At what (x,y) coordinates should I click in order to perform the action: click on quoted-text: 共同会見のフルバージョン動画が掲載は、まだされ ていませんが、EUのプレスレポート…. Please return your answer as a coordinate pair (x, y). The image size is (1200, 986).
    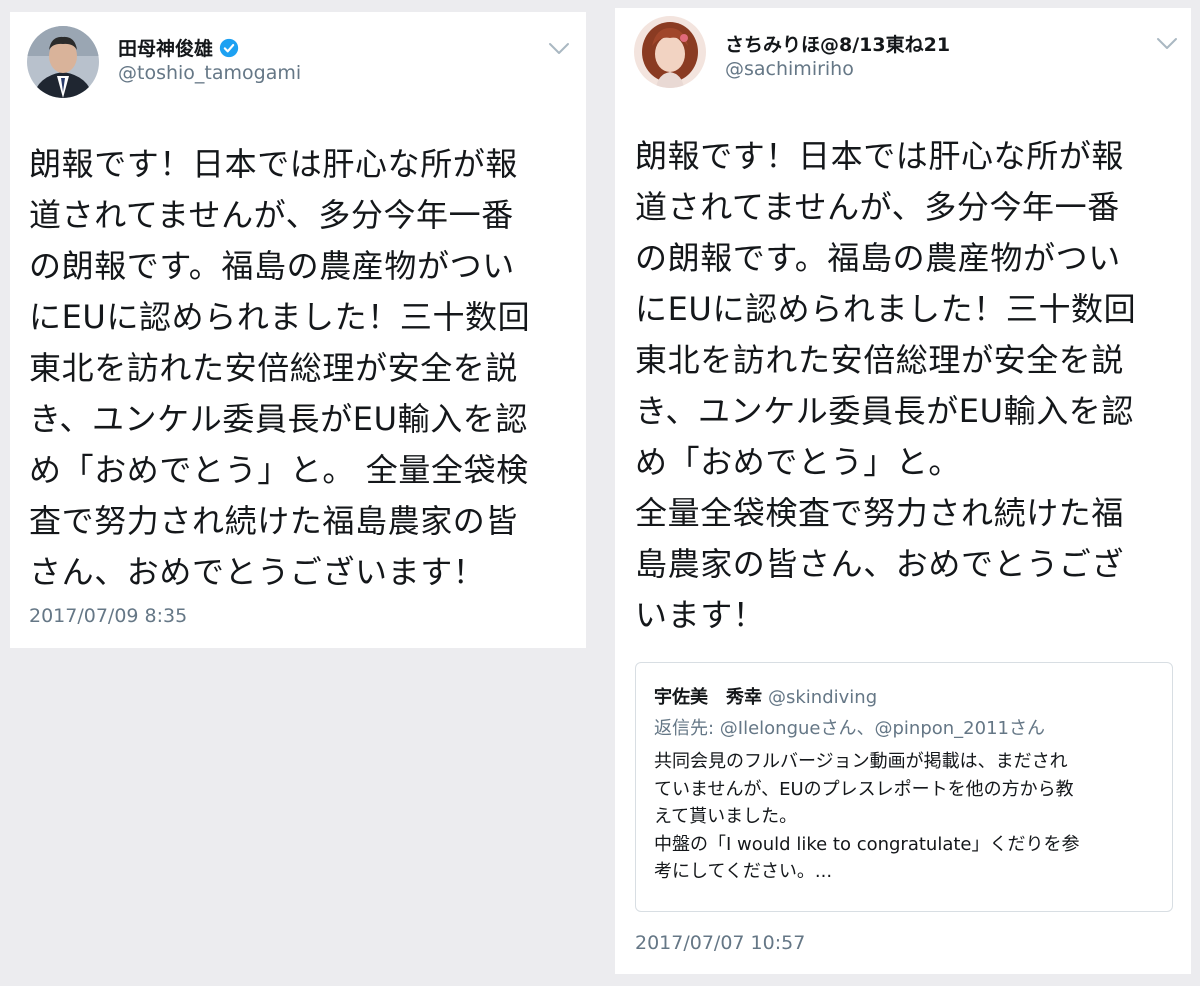
    Looking at the image, I should click on (867, 817).